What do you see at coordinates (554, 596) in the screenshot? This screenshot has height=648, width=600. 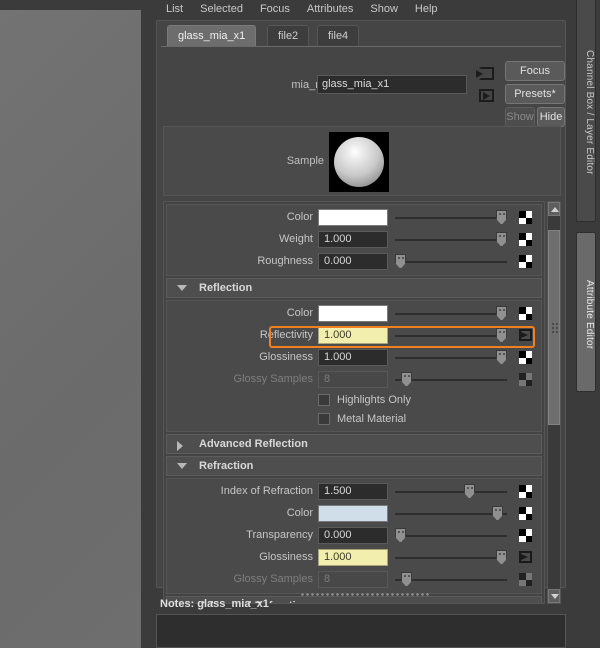 I see `scroll-down-arrow-icon` at bounding box center [554, 596].